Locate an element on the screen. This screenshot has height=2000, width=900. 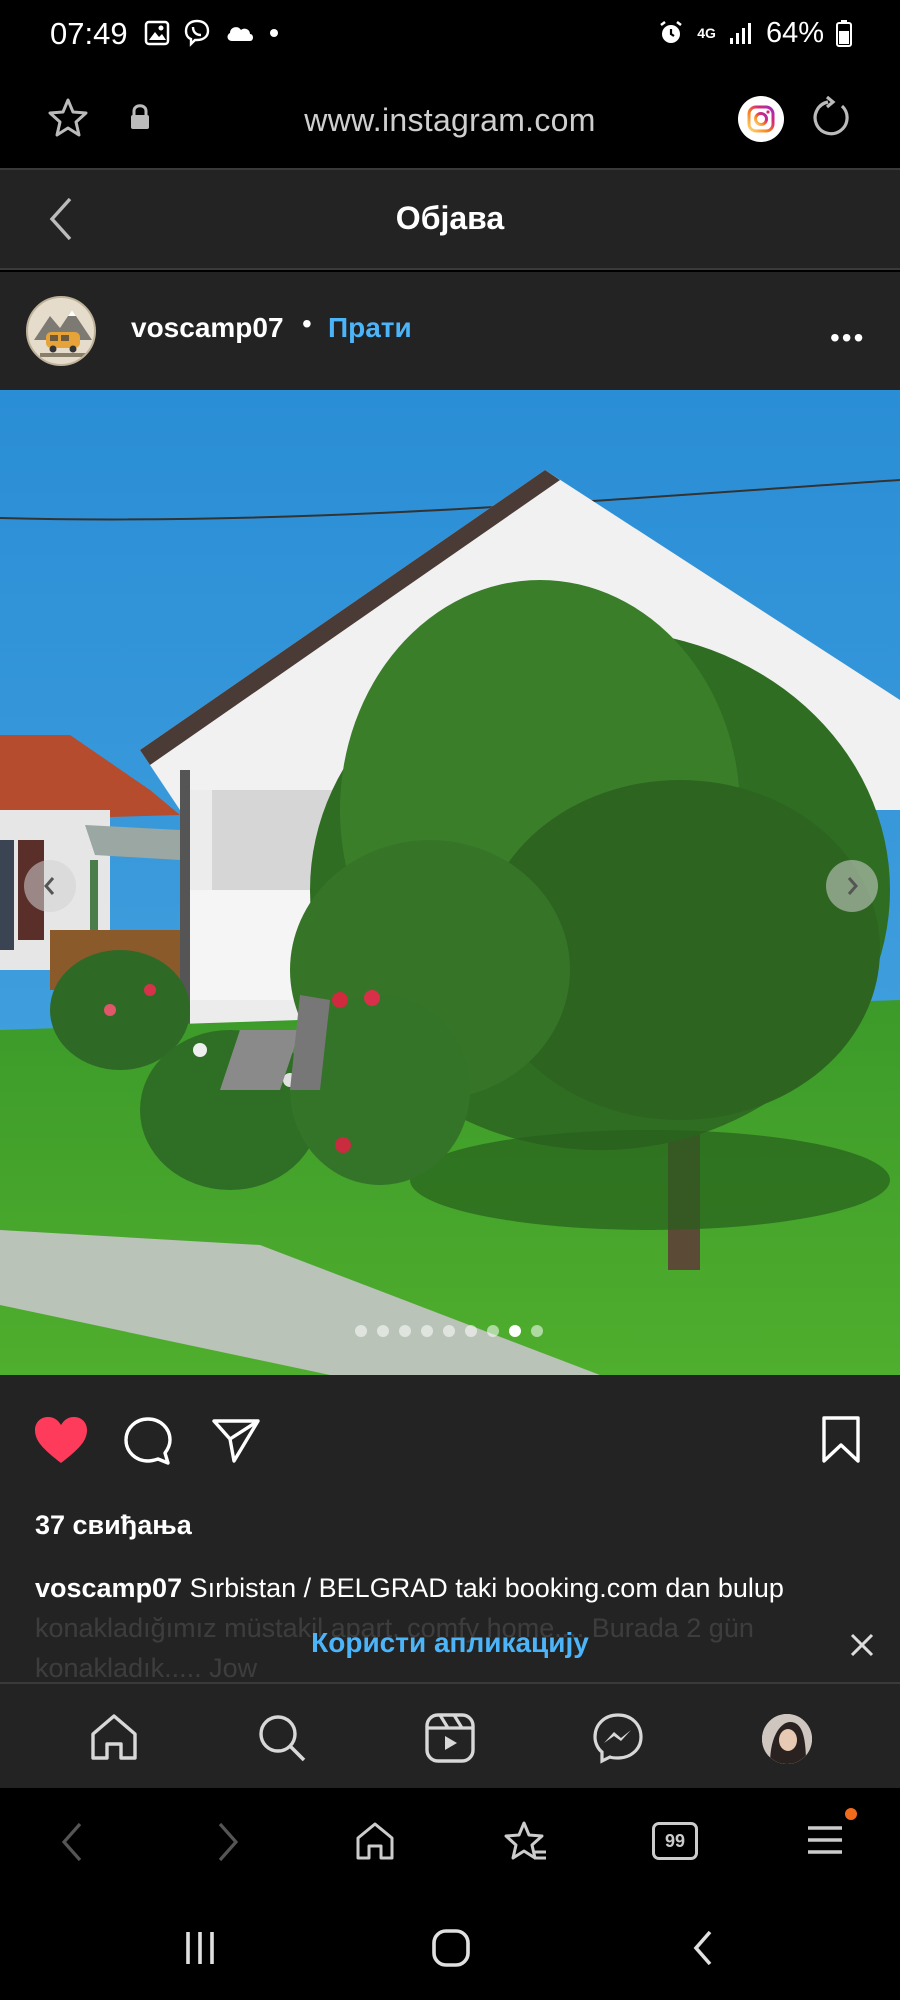
profile-photo is located at coordinates (787, 1739).